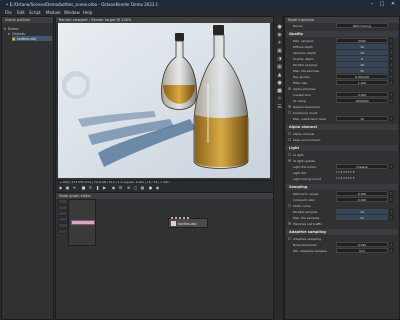 The height and width of the screenshot is (320, 400). Describe the element at coordinates (362, 40) in the screenshot. I see `setting-value-field: 2000` at that location.